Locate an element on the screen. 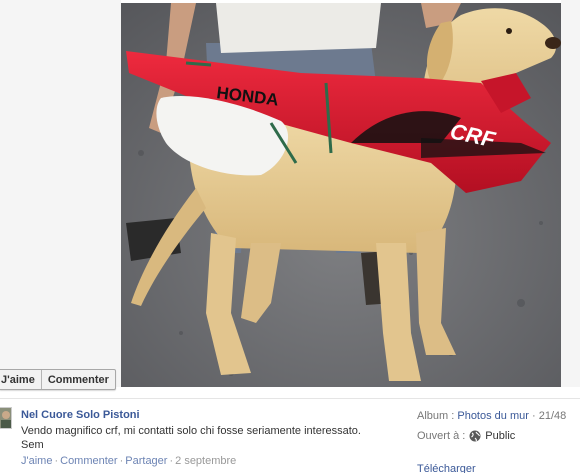 This screenshot has height=473, width=580. album-link: Photos du mur is located at coordinates (493, 416).